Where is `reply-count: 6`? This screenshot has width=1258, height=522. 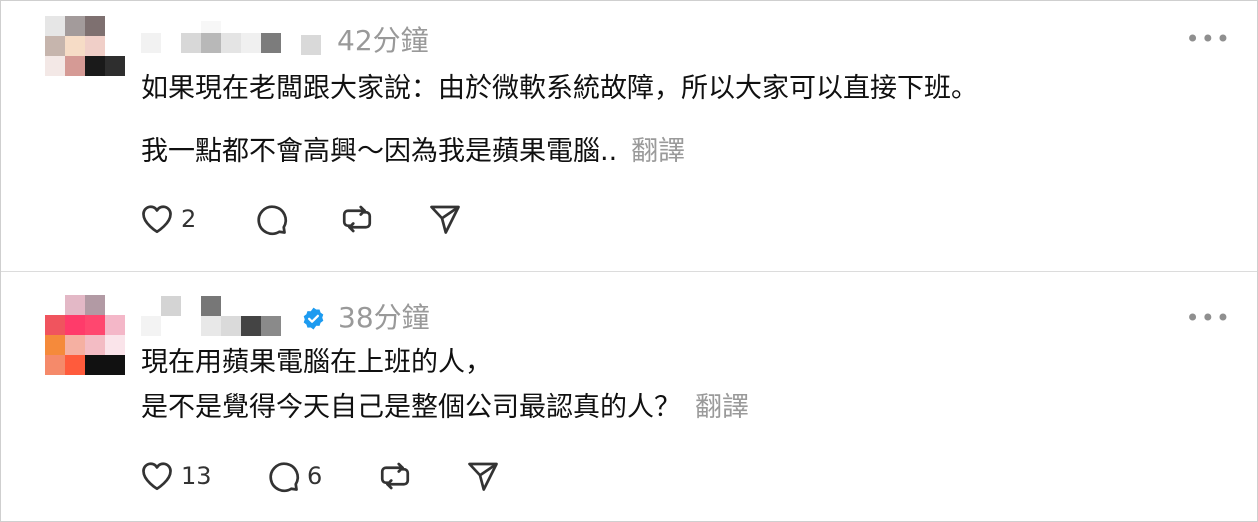 reply-count: 6 is located at coordinates (315, 476).